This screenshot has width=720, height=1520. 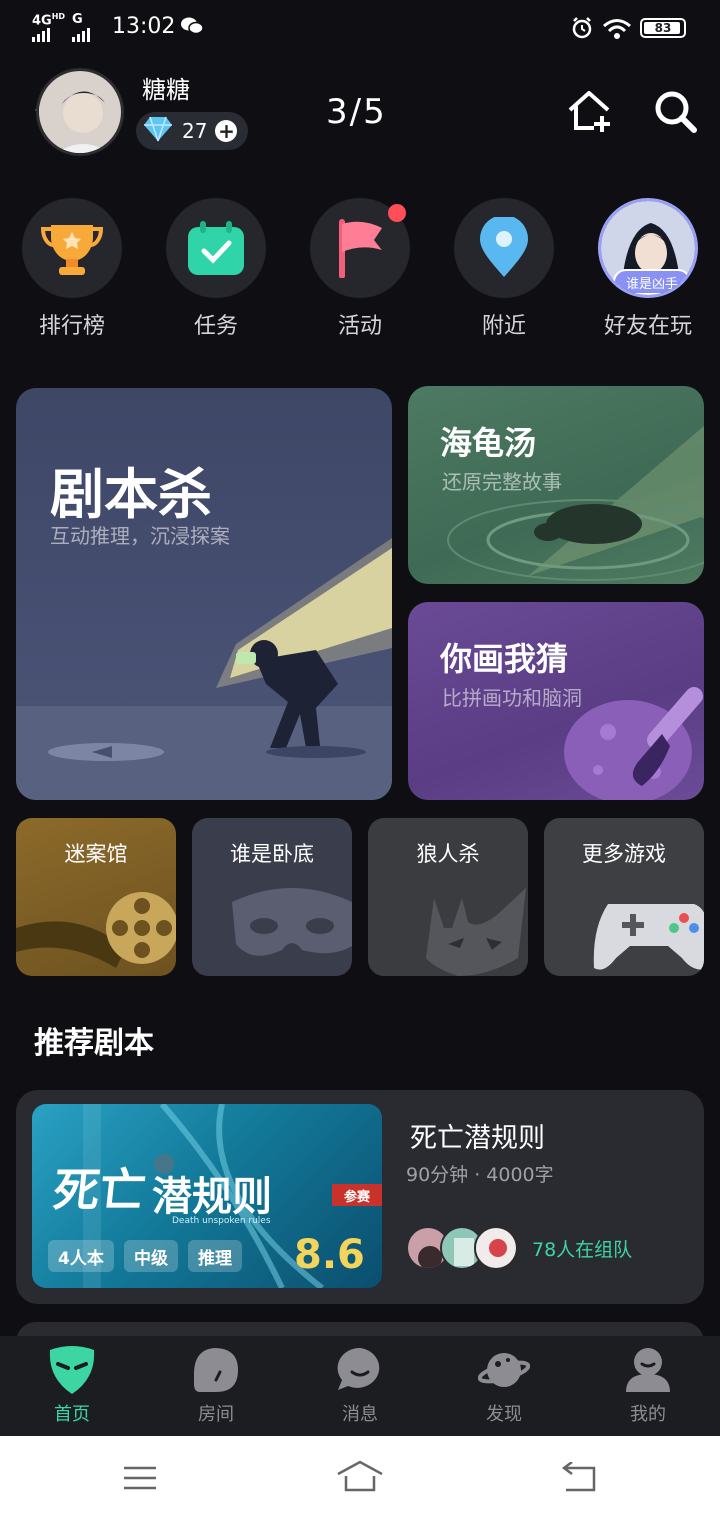 I want to click on shortcut-nearby: 附近, so click(x=504, y=273).